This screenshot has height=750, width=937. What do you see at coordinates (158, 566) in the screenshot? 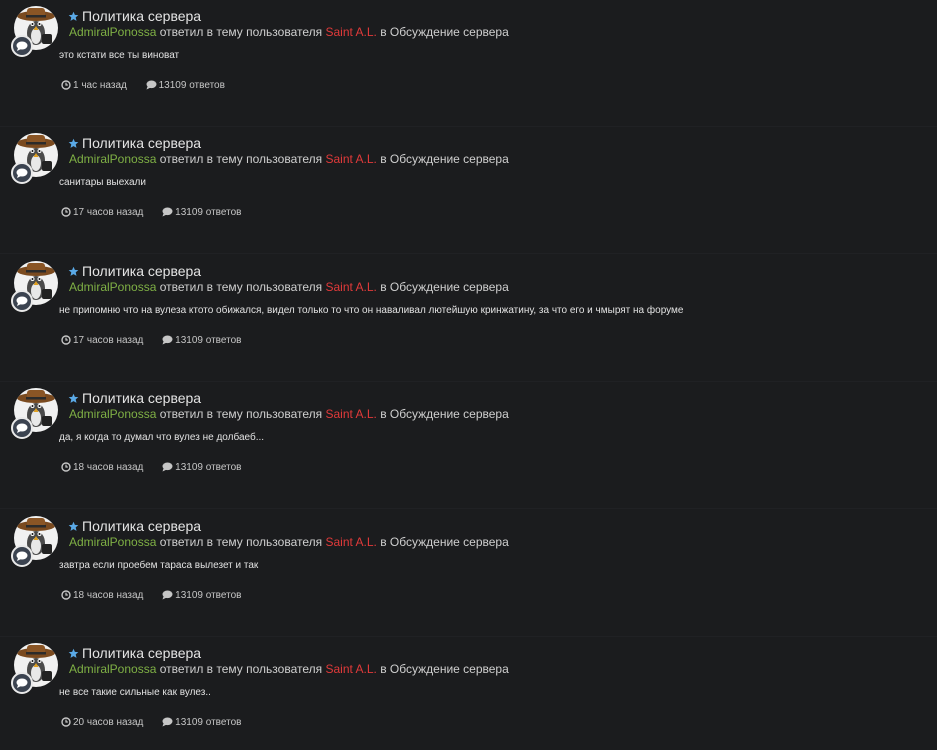
I see `post-snippet: завтра если проебем тараса вылезет и так` at bounding box center [158, 566].